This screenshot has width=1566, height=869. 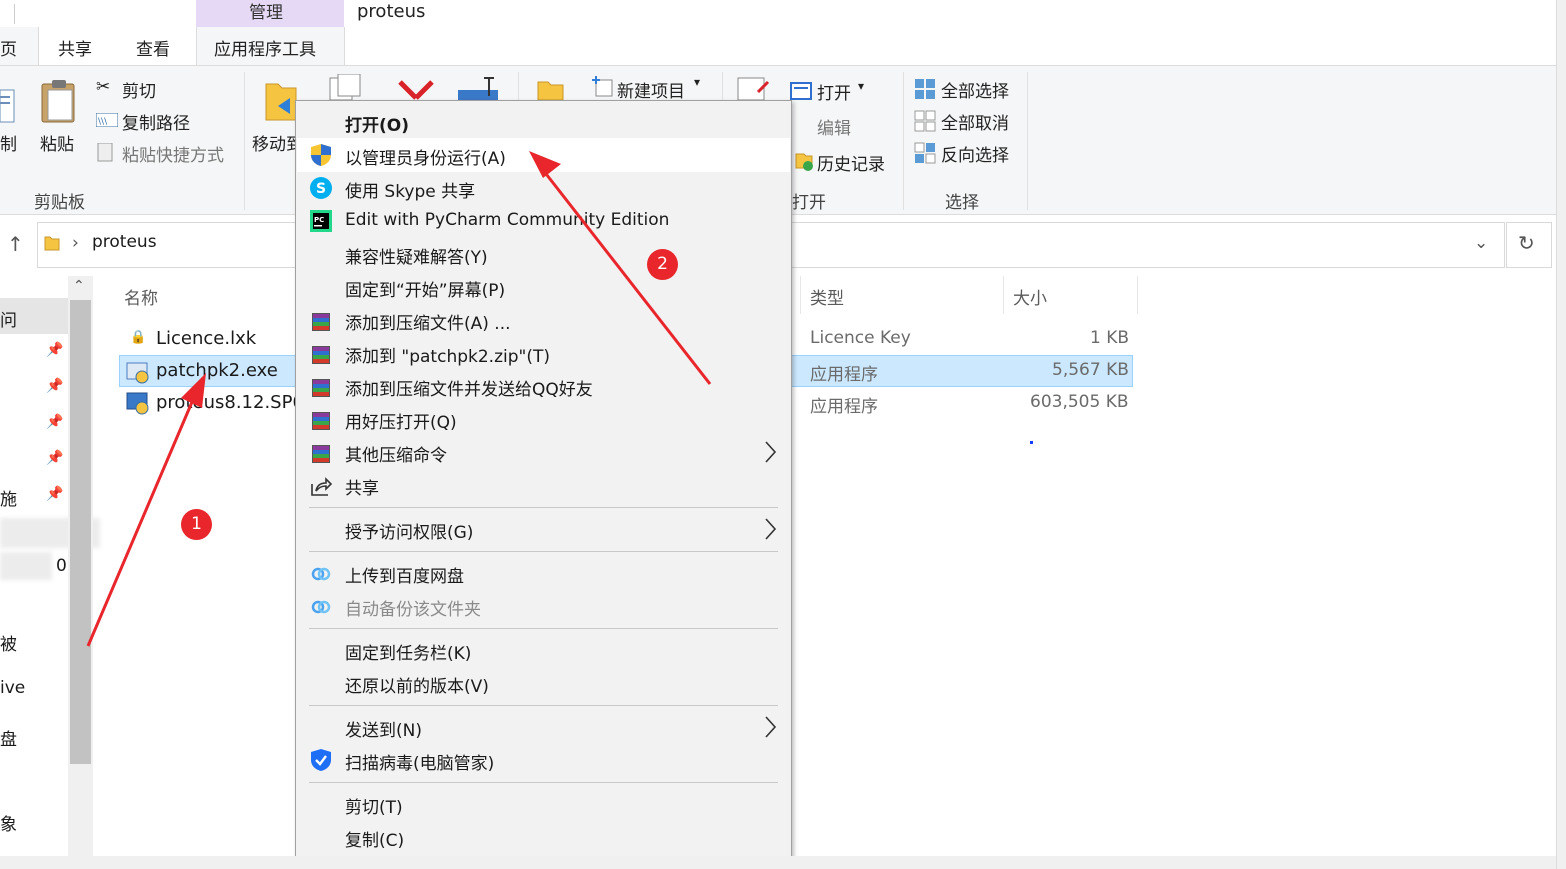 What do you see at coordinates (1090, 370) in the screenshot?
I see `file-size: 5,567 KB` at bounding box center [1090, 370].